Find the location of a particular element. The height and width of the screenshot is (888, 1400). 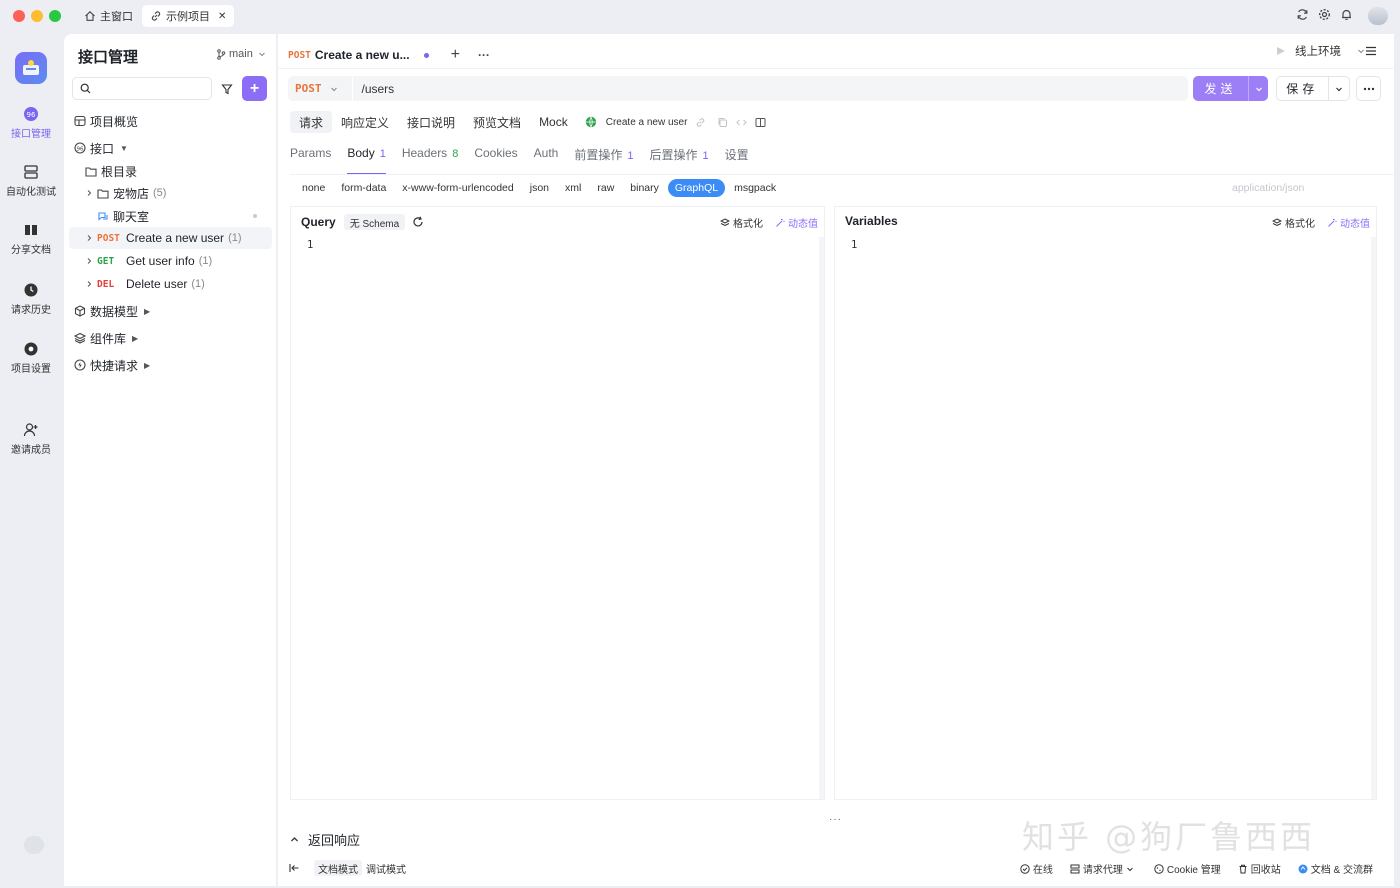

tab-cookies: Cookies is located at coordinates (495, 158).